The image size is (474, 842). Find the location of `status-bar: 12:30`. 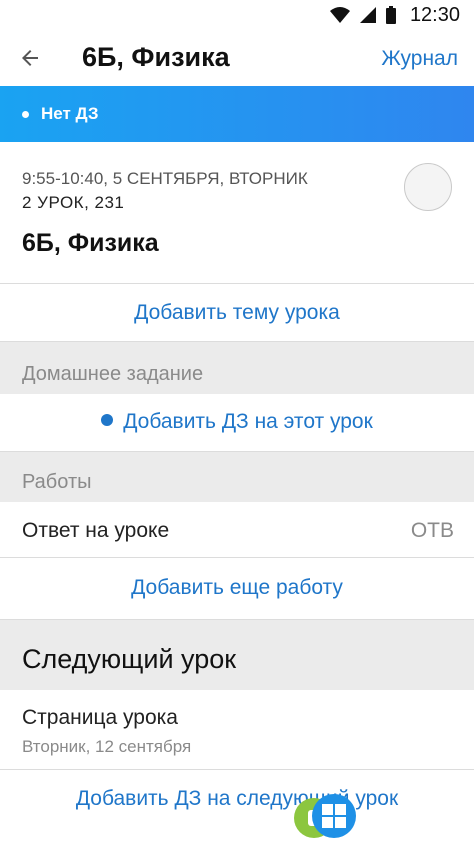

status-bar: 12:30 is located at coordinates (237, 15).